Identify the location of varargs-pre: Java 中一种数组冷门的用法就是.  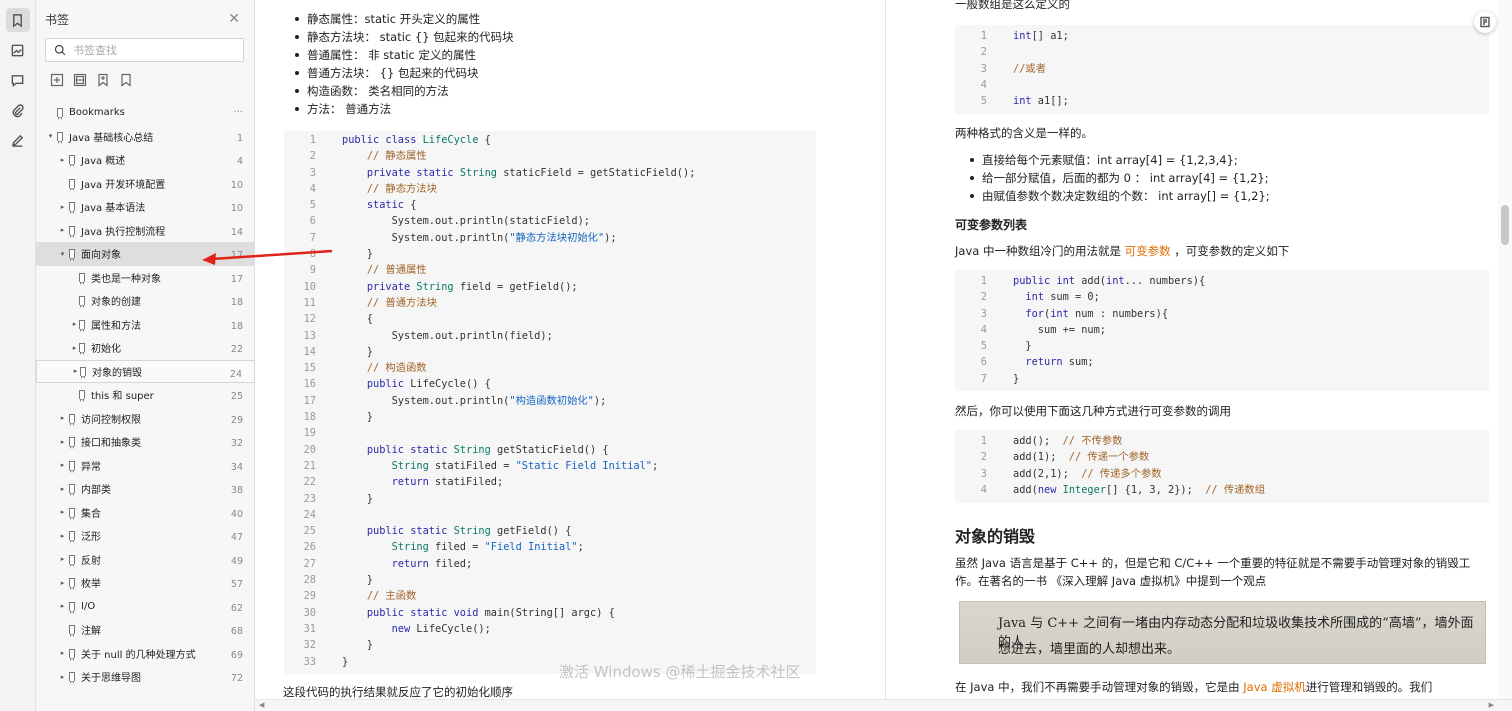
(1040, 251).